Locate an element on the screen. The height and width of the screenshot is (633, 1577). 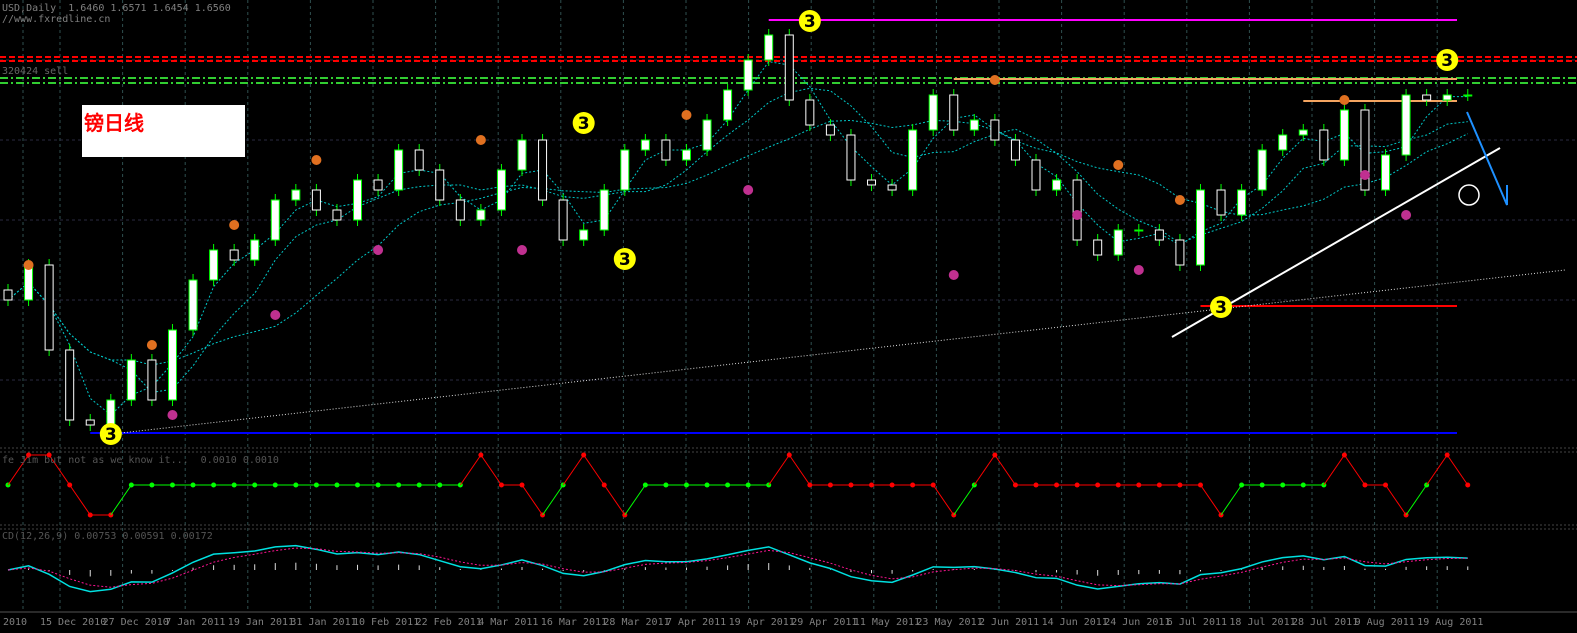
date-label: 15 Dec 2010 is located at coordinates (73, 622).